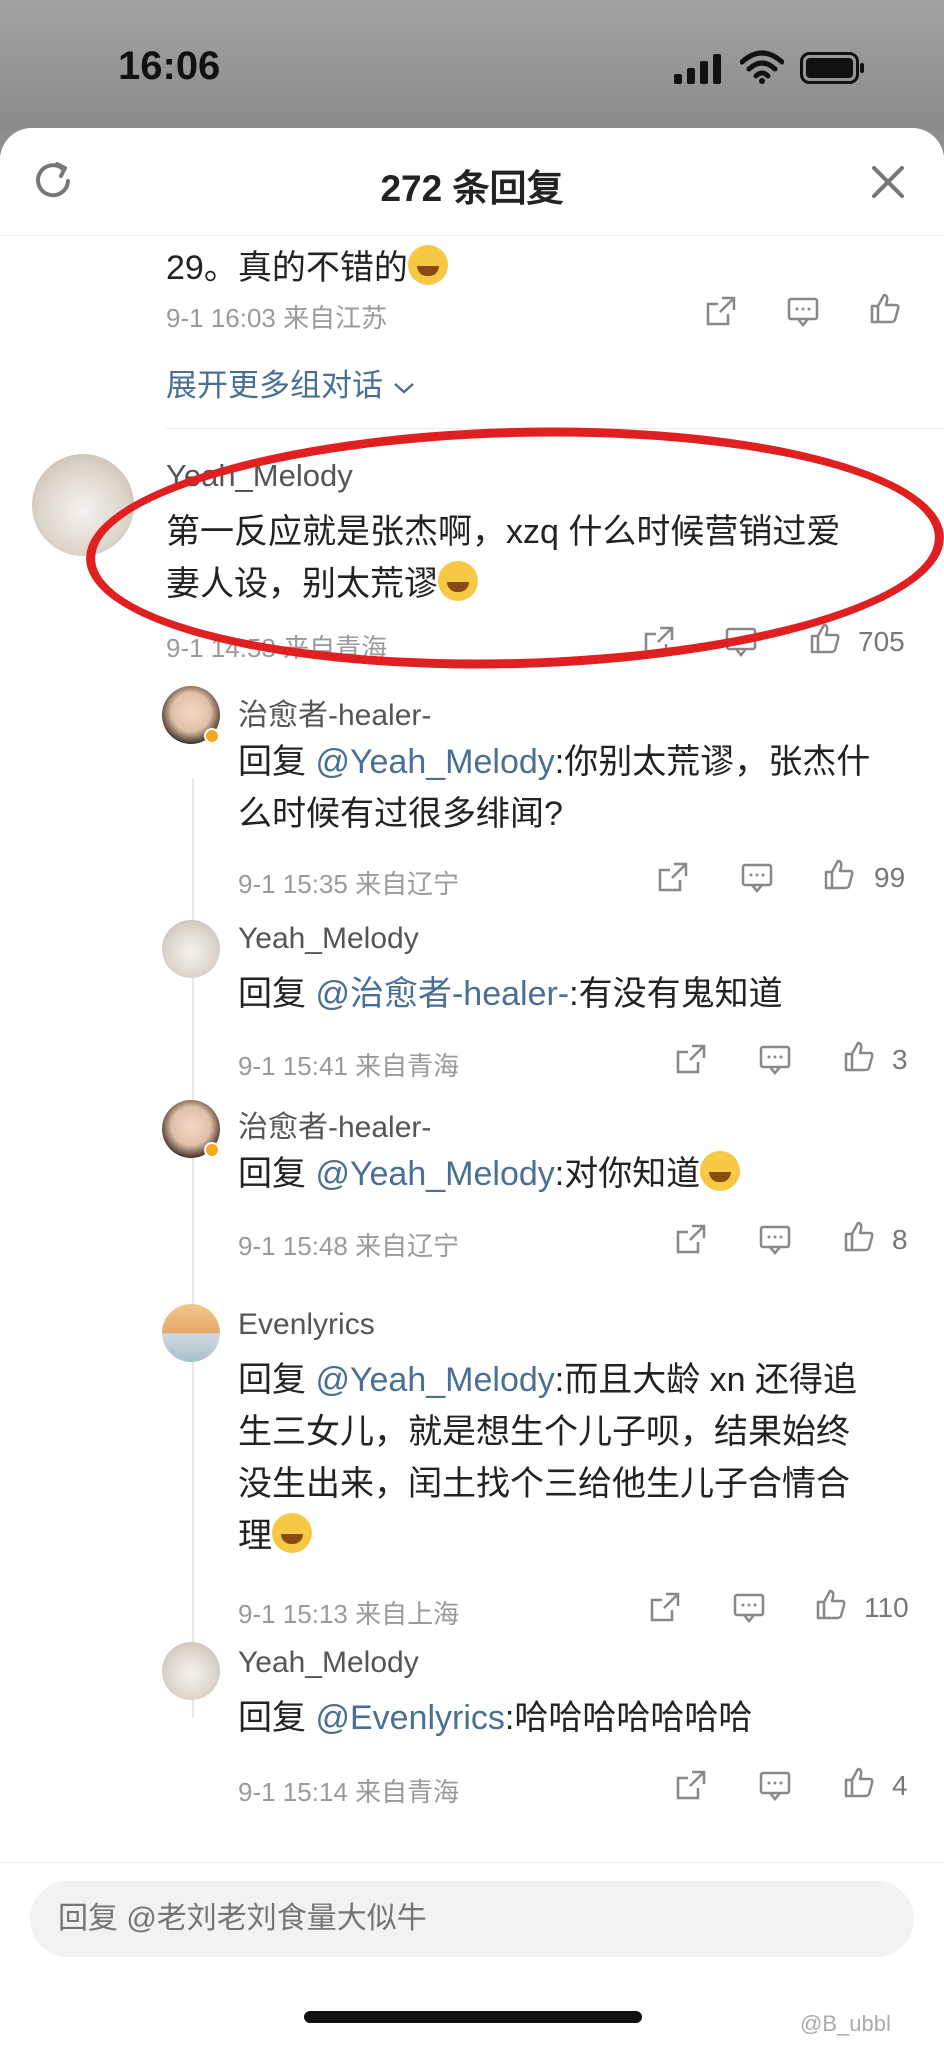 The width and height of the screenshot is (944, 2048). I want to click on reply-line: 理, so click(547, 1536).